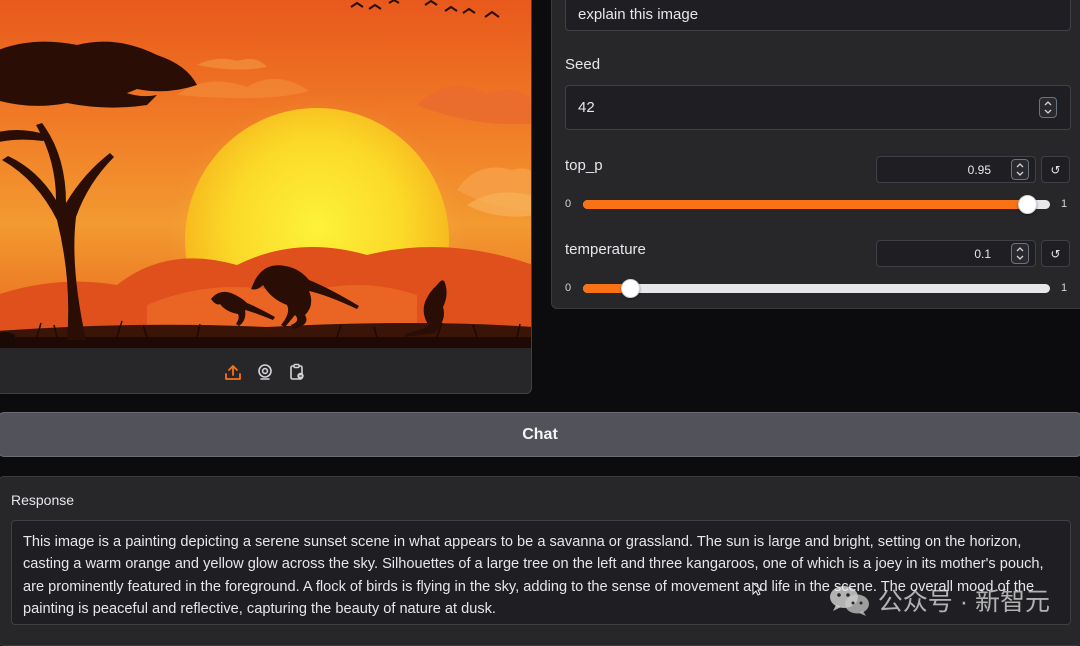 The width and height of the screenshot is (1080, 646). I want to click on image-source-toolbar, so click(265, 370).